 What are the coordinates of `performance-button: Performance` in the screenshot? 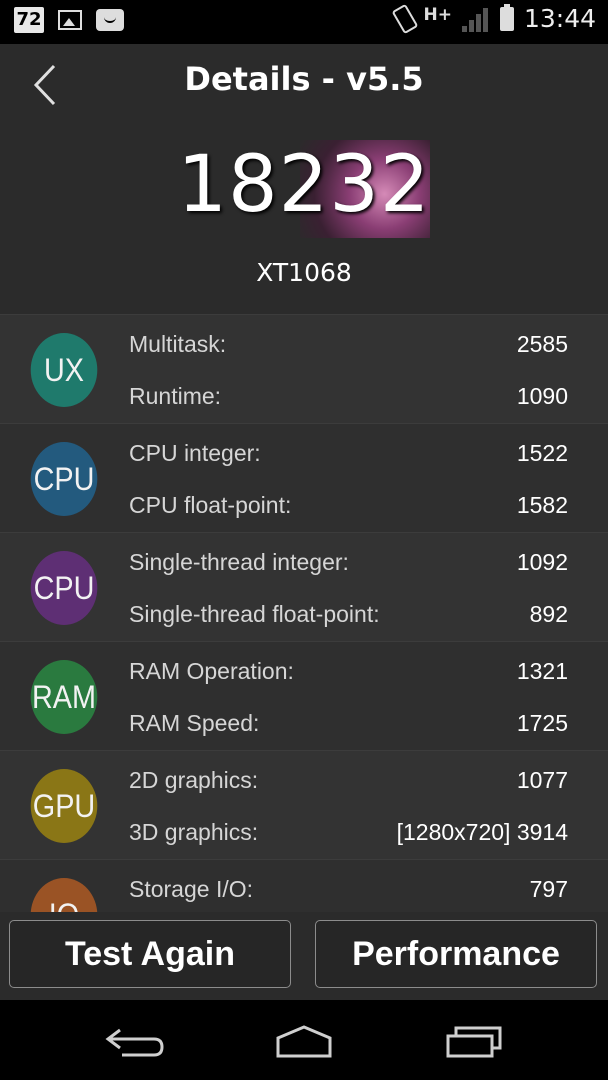 It's located at (456, 954).